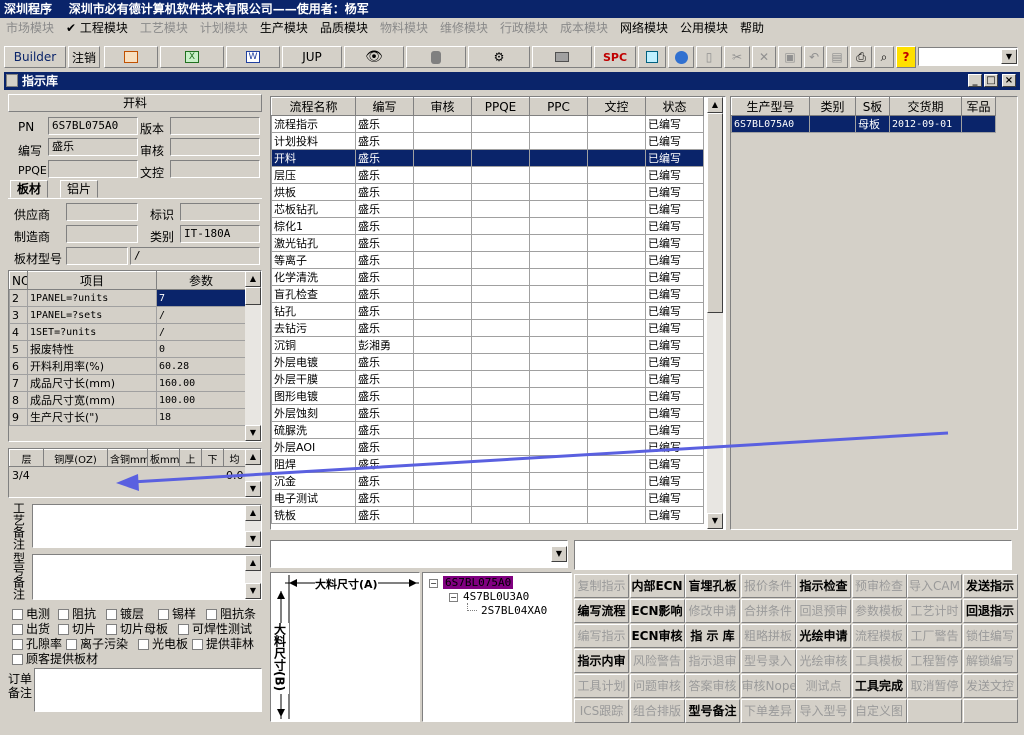 The image size is (1024, 735). What do you see at coordinates (433, 583) in the screenshot?
I see `tree-collapse-icon: −` at bounding box center [433, 583].